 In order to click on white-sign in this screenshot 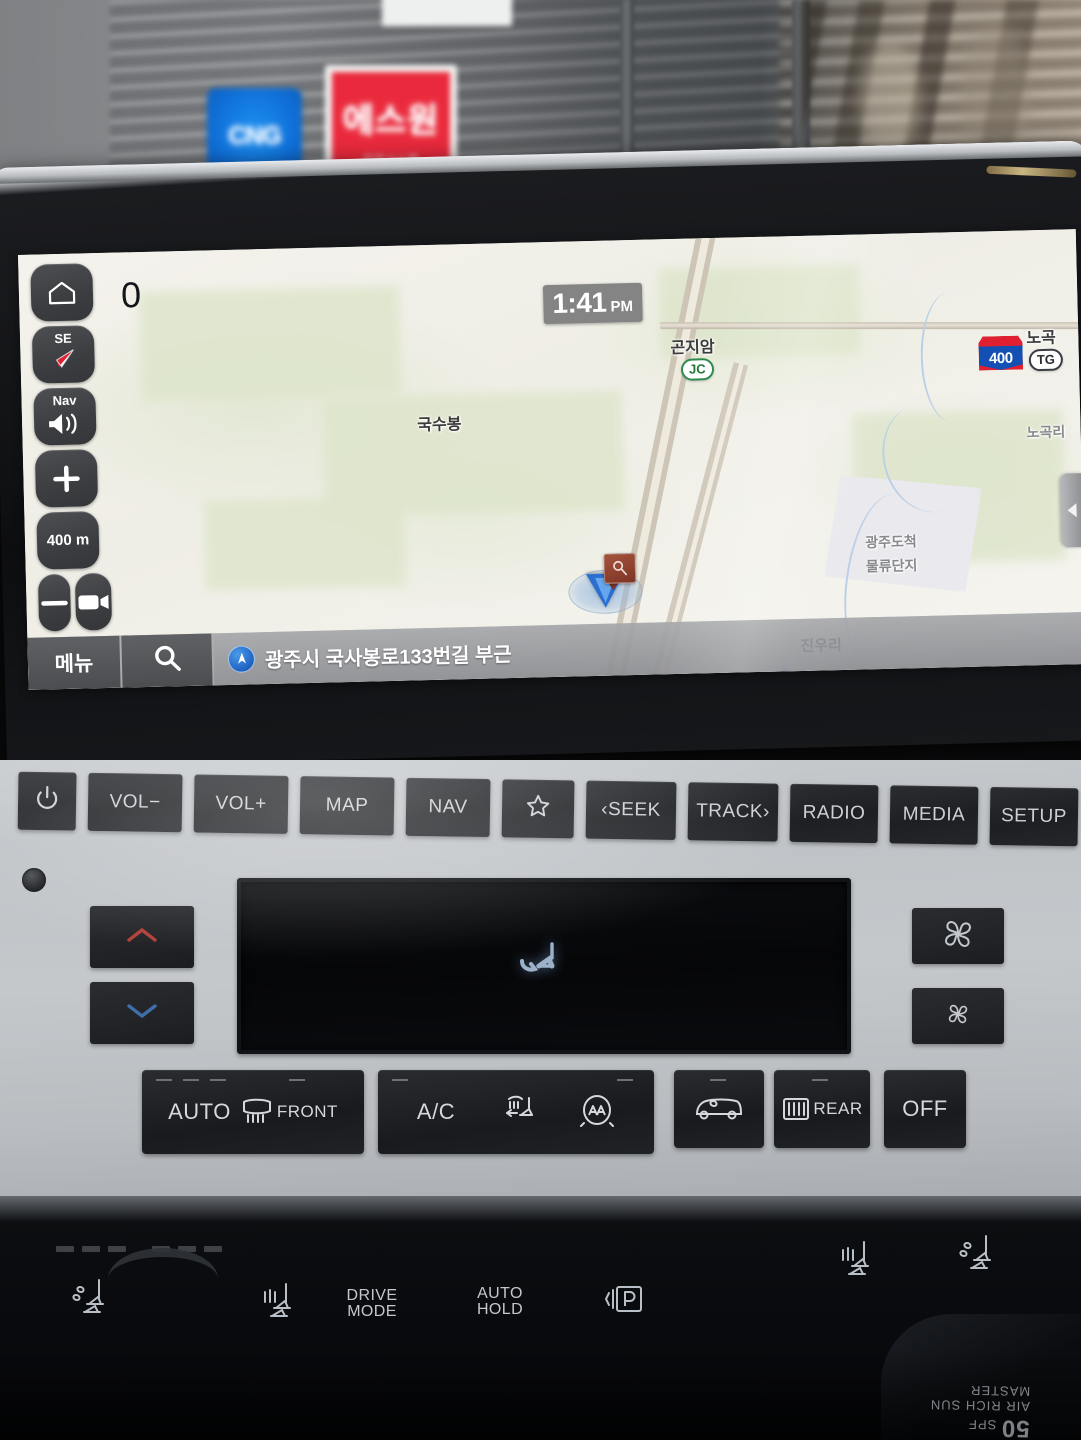, I will do `click(447, 13)`.